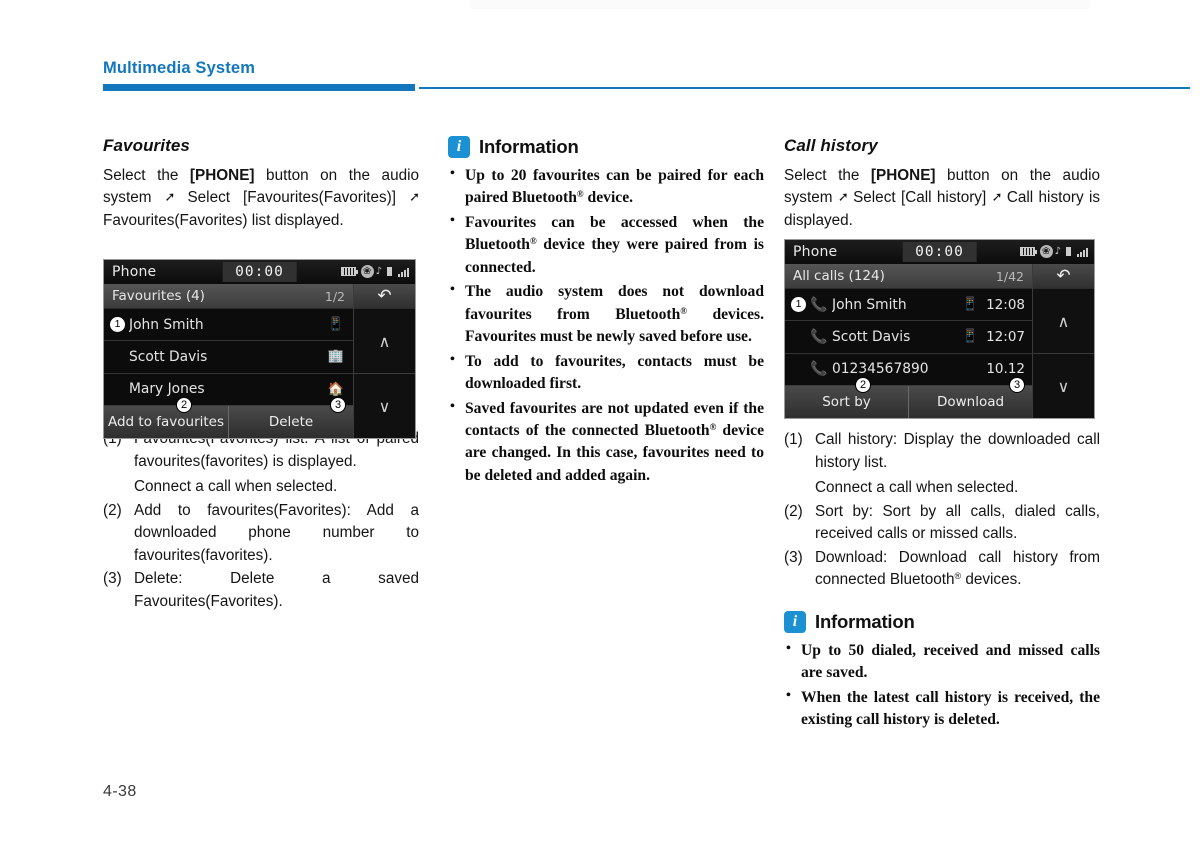 This screenshot has height=861, width=1200. I want to click on header-rule-thin, so click(804, 88).